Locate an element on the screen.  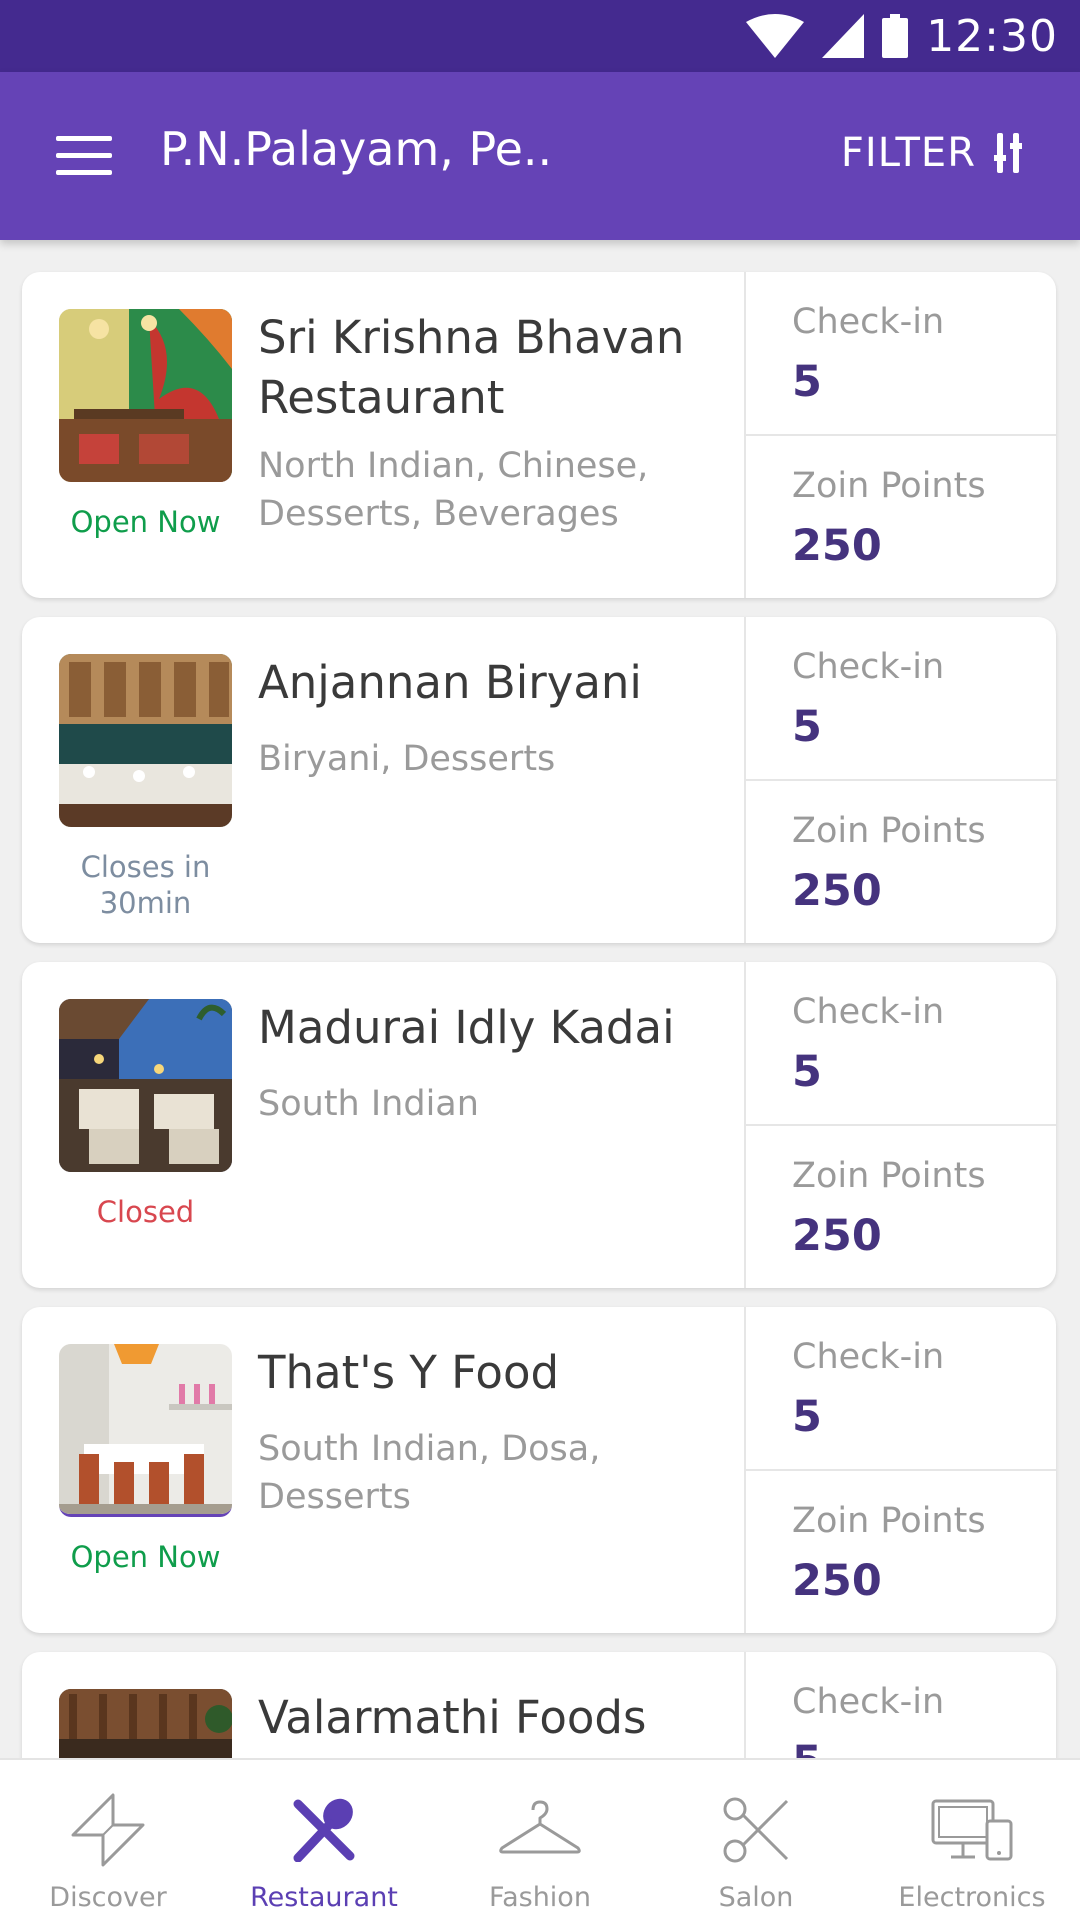
restaurant-cuisine: South Indian is located at coordinates (368, 1104).